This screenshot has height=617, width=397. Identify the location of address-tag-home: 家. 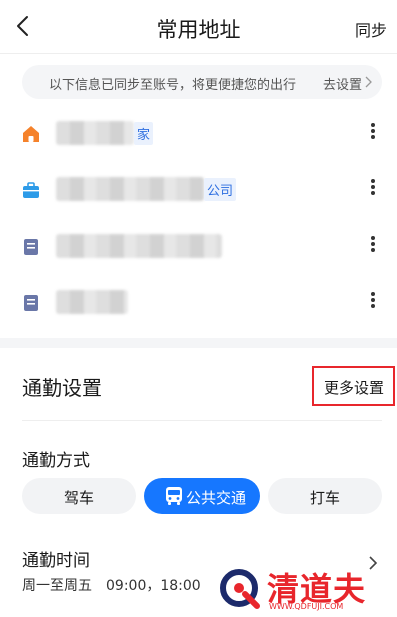
(144, 133).